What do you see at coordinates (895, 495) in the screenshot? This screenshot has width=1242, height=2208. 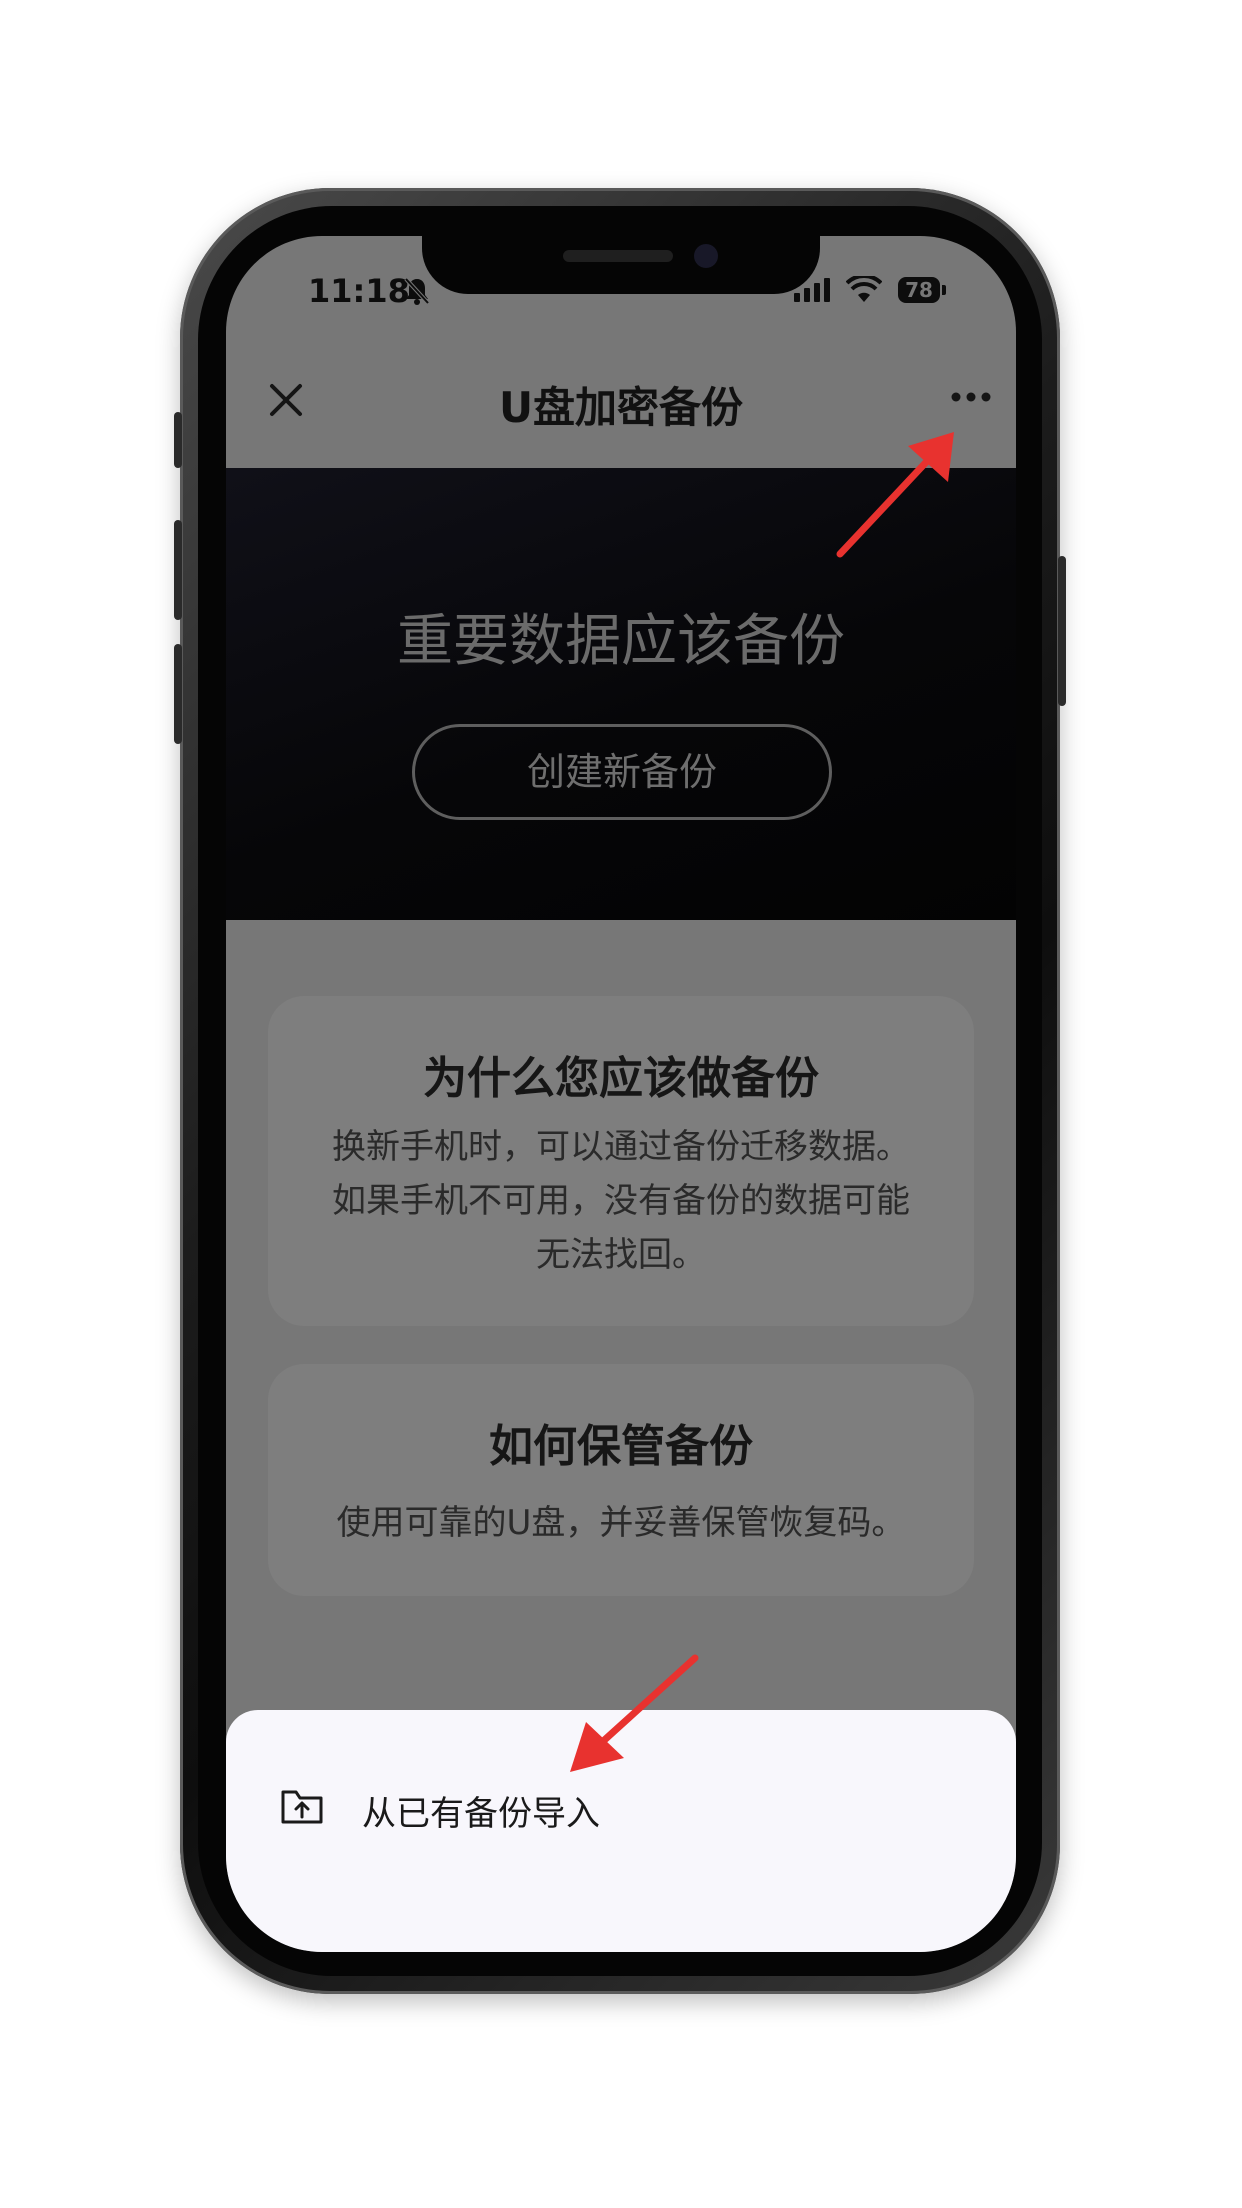 I see `annotation-arrow-top` at bounding box center [895, 495].